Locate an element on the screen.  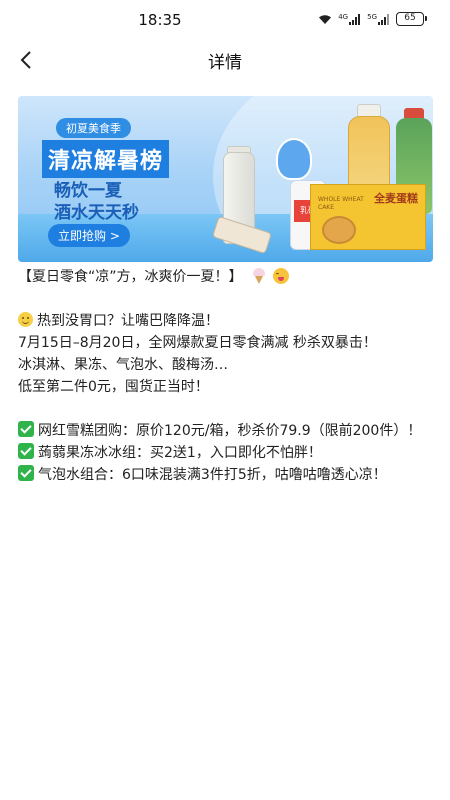
headline-text: 【夏日零食“凉”方，冰爽价一夏！】 is located at coordinates (130, 277).